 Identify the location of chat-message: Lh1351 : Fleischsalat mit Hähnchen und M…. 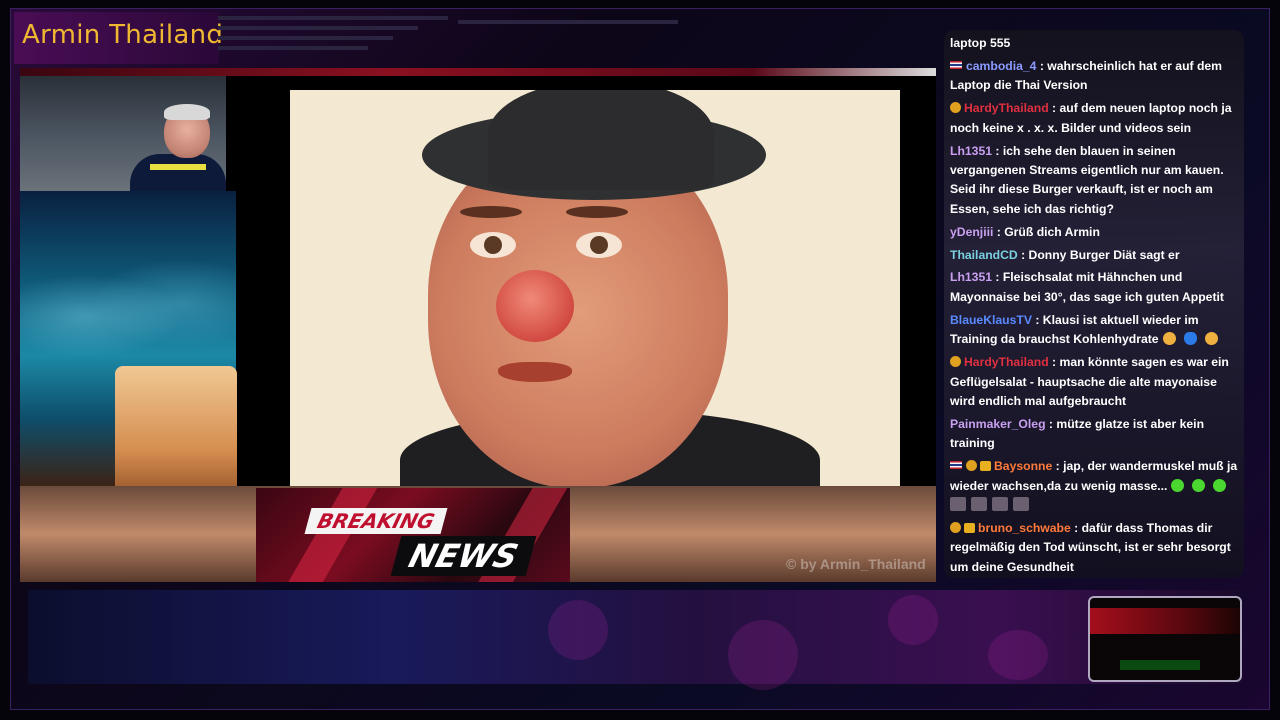
(1096, 287).